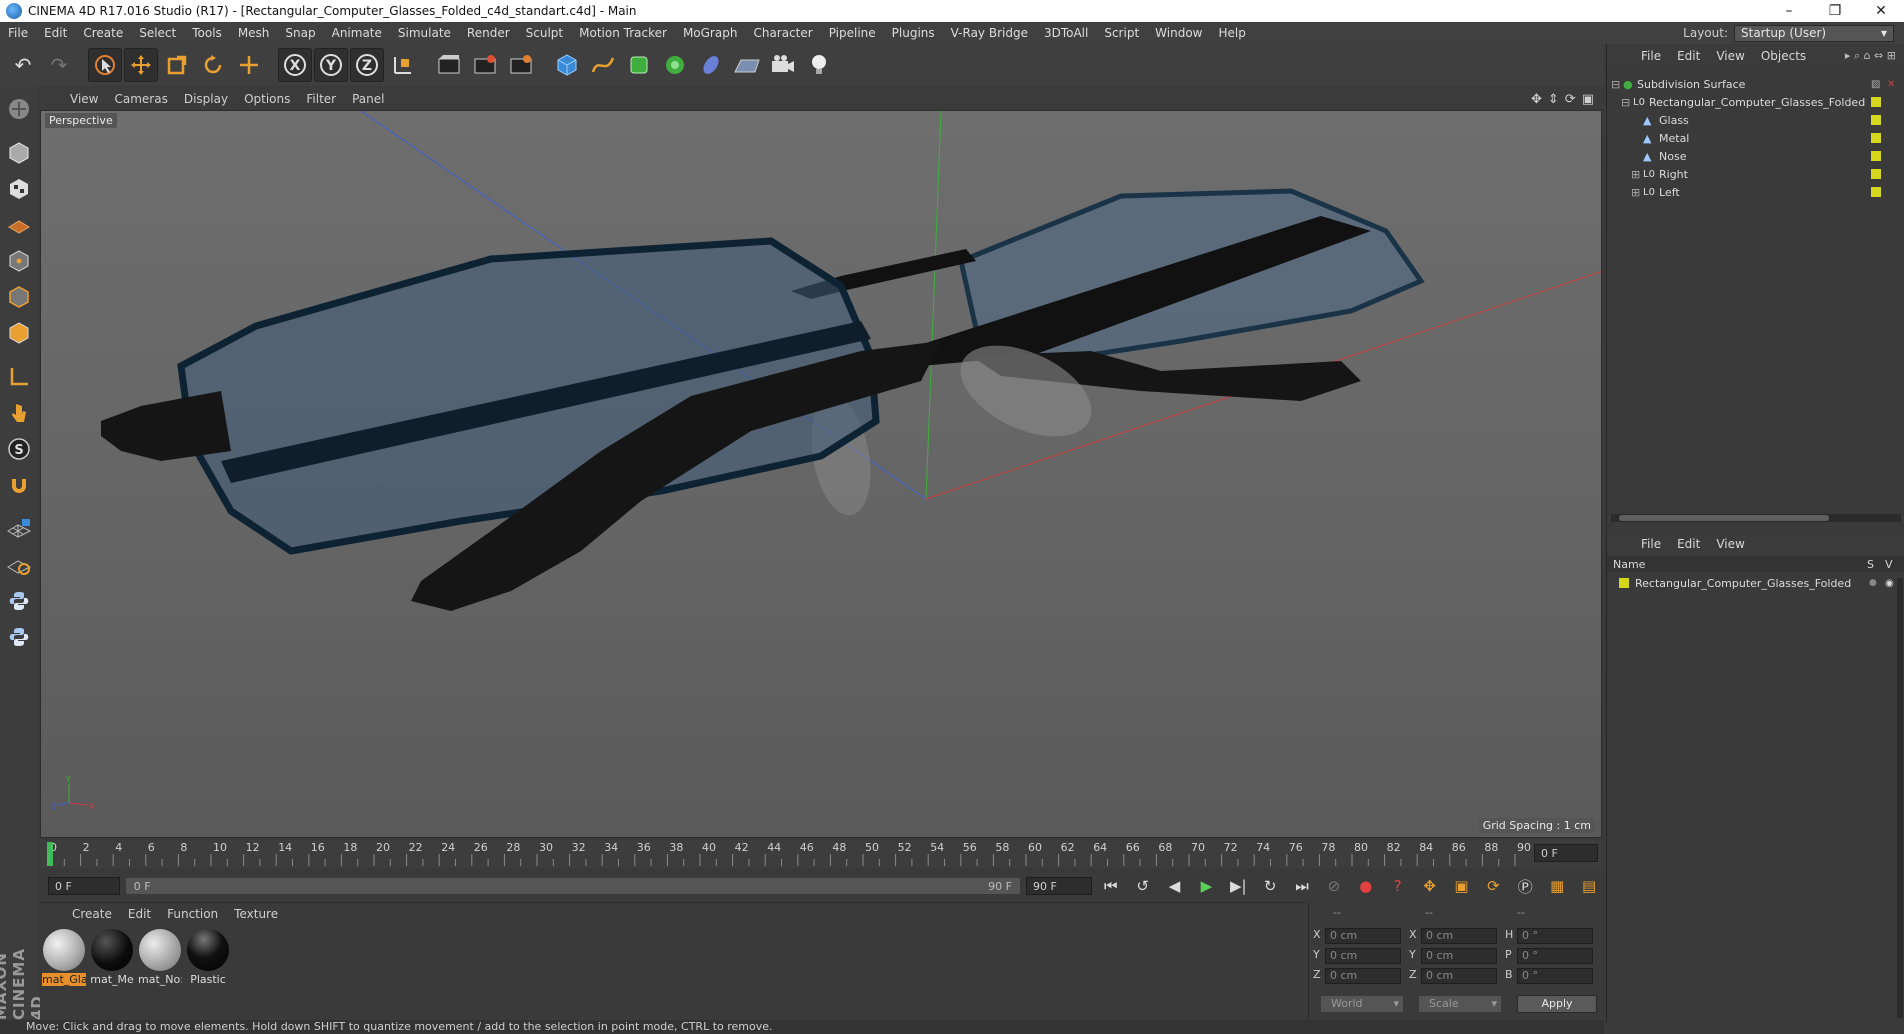  I want to click on menu-tools: Tools, so click(207, 33).